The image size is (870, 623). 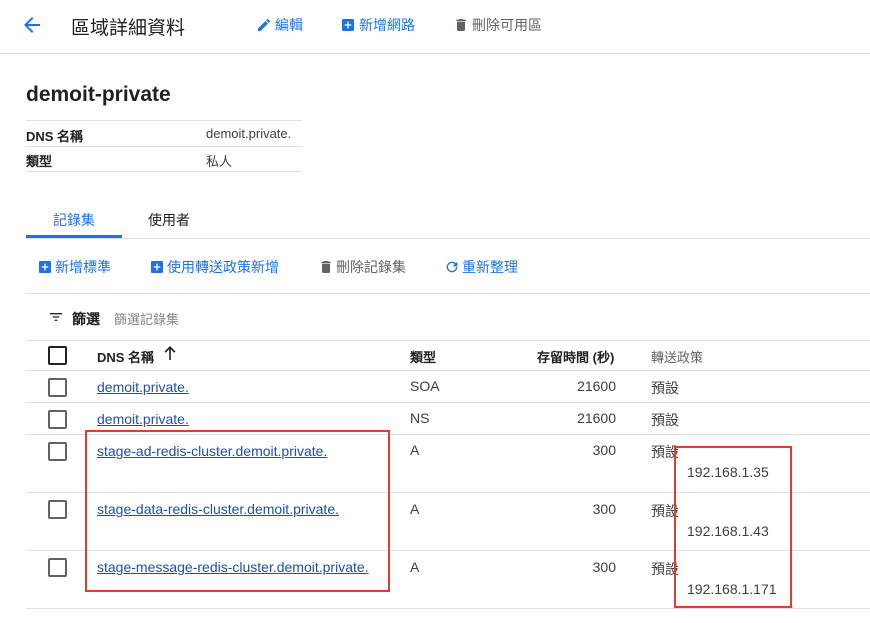 I want to click on refresh-icon, so click(x=452, y=267).